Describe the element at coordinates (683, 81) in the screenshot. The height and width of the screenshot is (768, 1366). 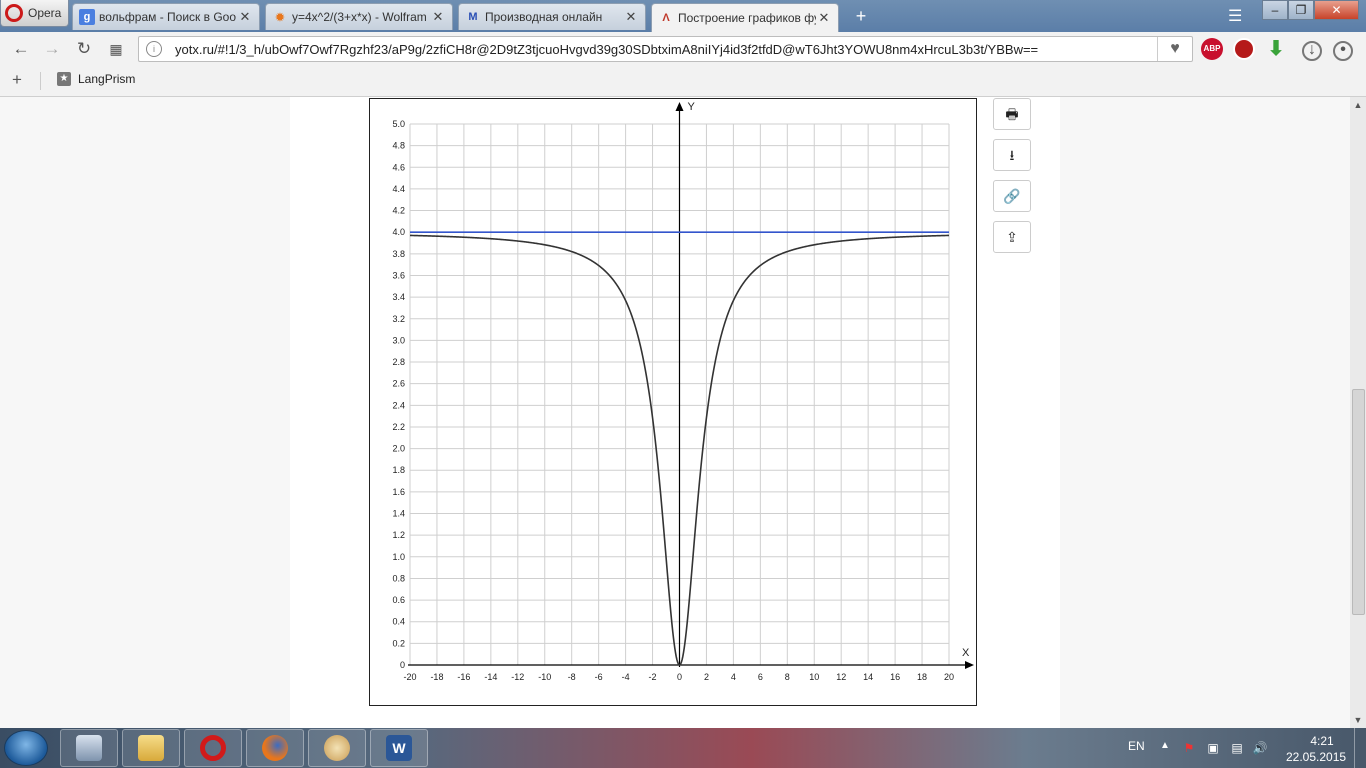
I see `bookmarks-bar: + ★ LangPrism` at that location.